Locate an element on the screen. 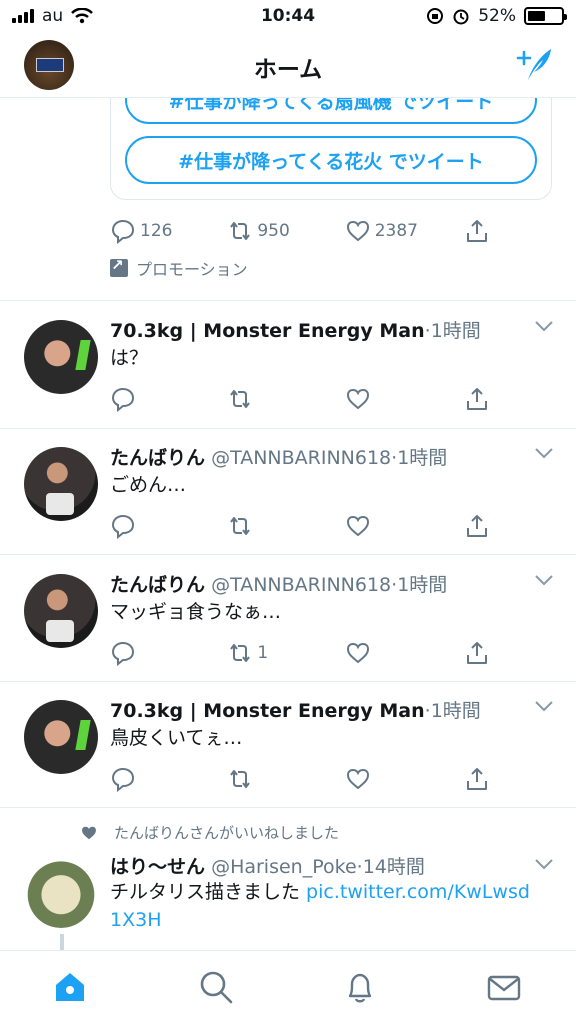 This screenshot has width=576, height=1024. like-button: 2387 is located at coordinates (404, 231).